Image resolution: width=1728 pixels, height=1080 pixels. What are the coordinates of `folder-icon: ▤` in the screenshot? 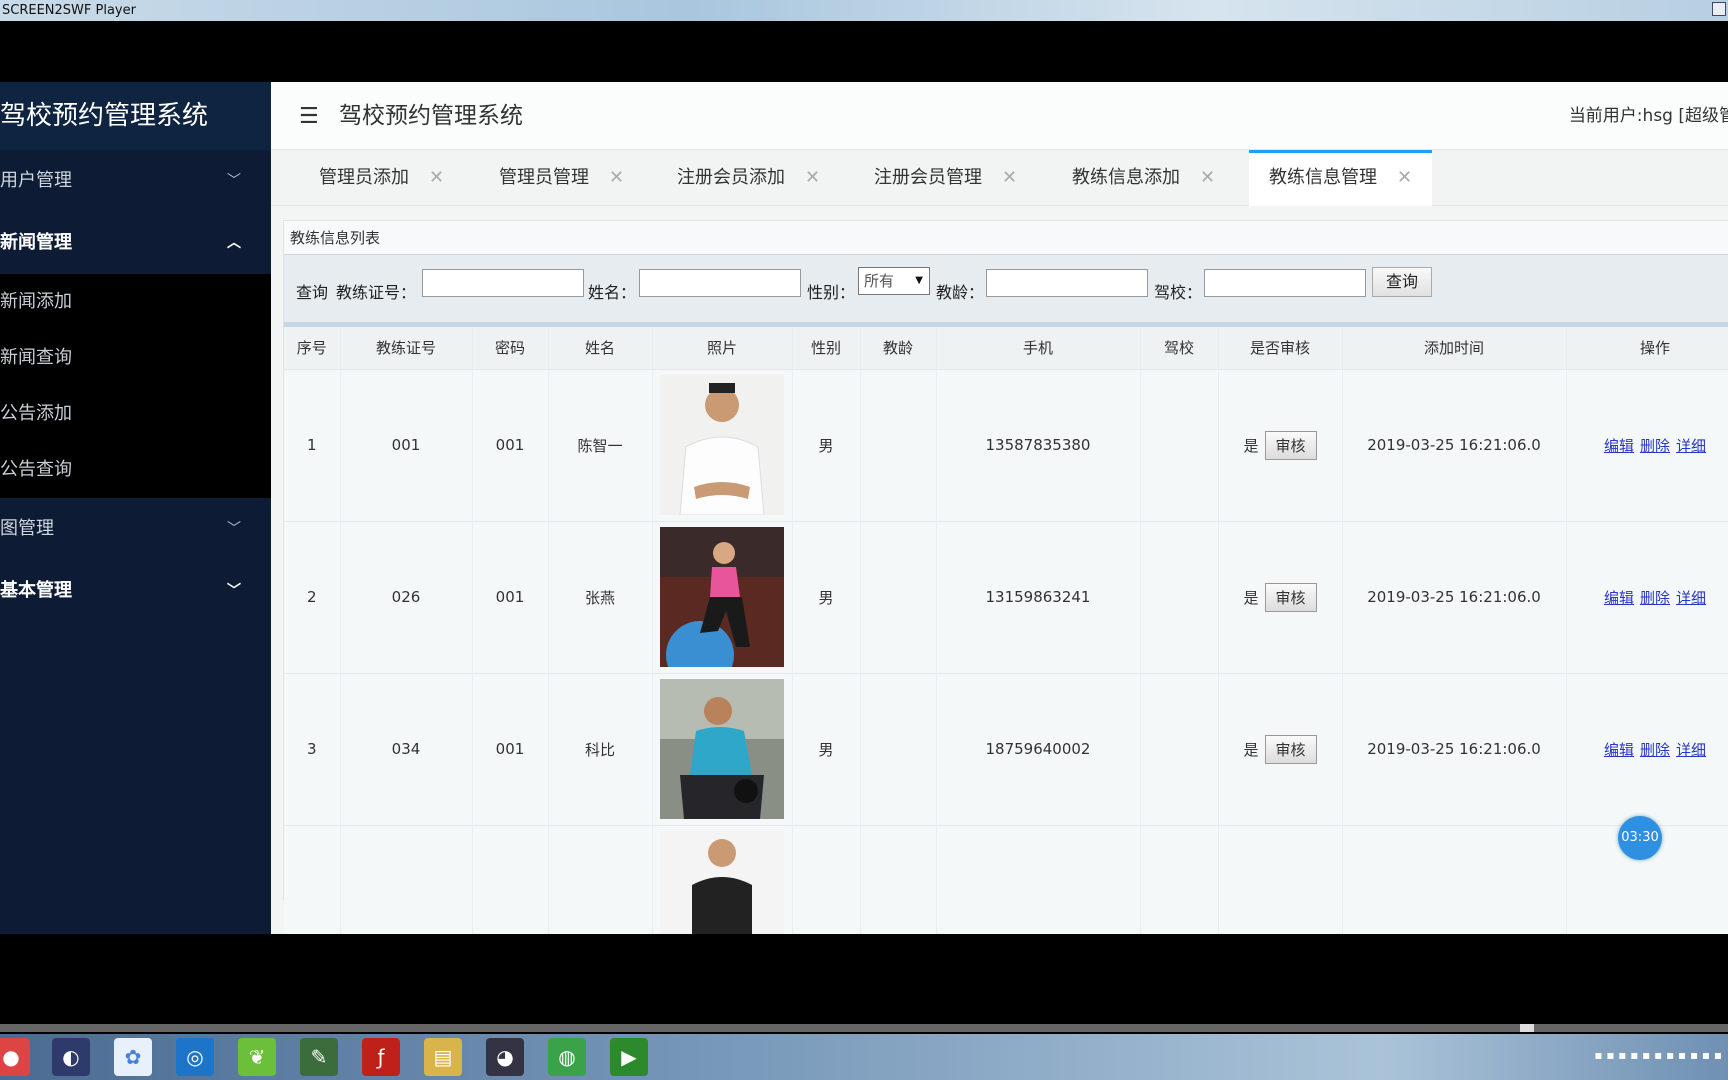 It's located at (443, 1057).